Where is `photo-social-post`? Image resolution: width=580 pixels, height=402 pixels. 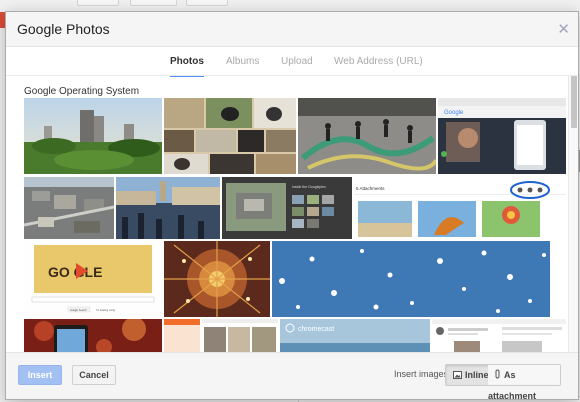 photo-social-post is located at coordinates (499, 336).